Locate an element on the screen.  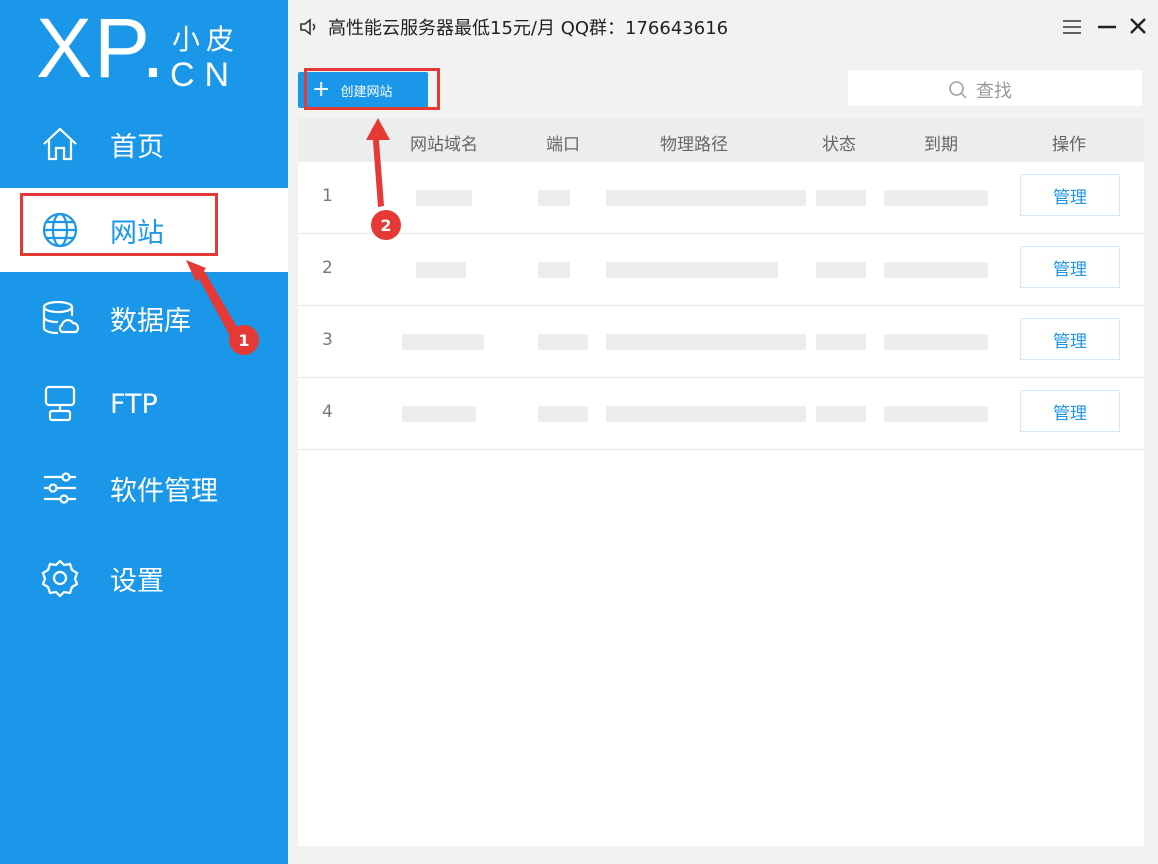
title-bar: 高性能云服务器最低15元/月 QQ群：176643616 is located at coordinates (723, 28).